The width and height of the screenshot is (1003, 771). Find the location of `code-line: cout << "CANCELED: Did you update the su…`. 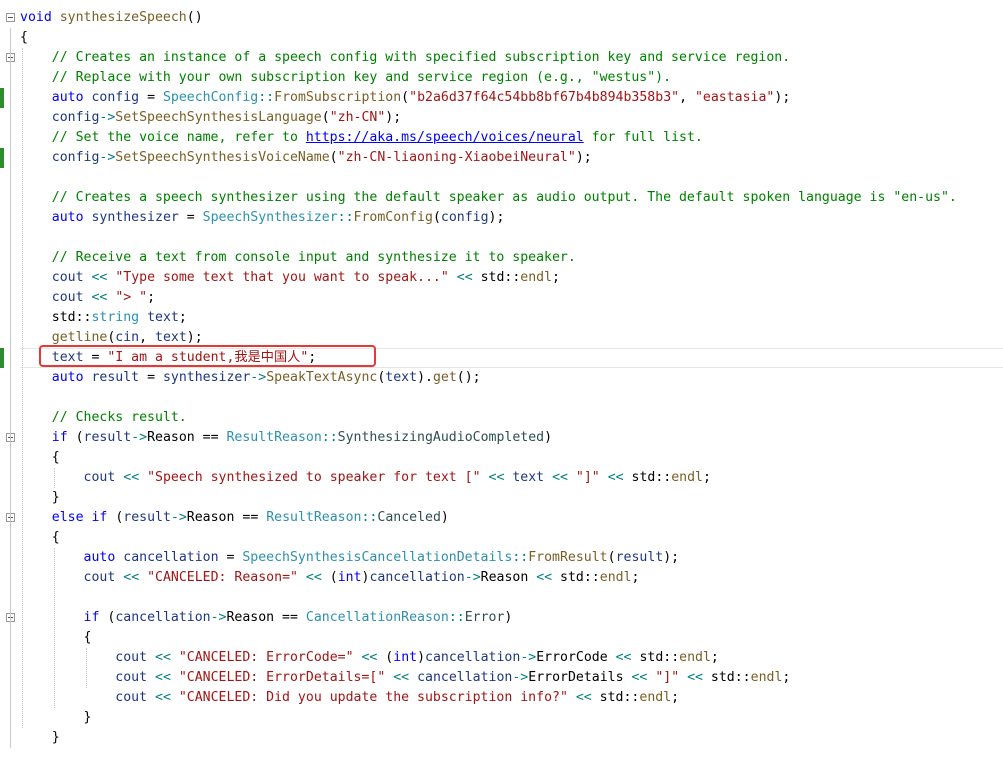

code-line: cout << "CANCELED: Did you update the su… is located at coordinates (511, 698).